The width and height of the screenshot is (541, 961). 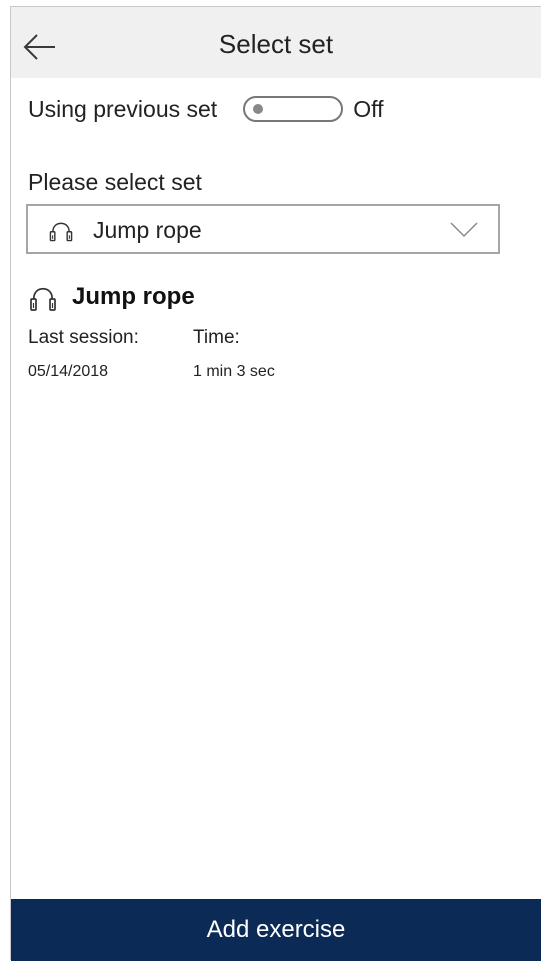 I want to click on add-exercise-button: Add exercise, so click(x=276, y=930).